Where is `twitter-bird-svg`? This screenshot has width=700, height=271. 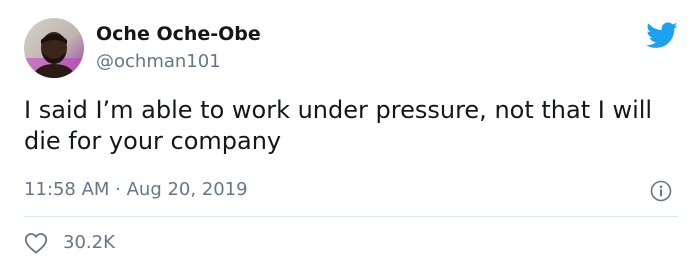
twitter-bird-svg is located at coordinates (662, 35).